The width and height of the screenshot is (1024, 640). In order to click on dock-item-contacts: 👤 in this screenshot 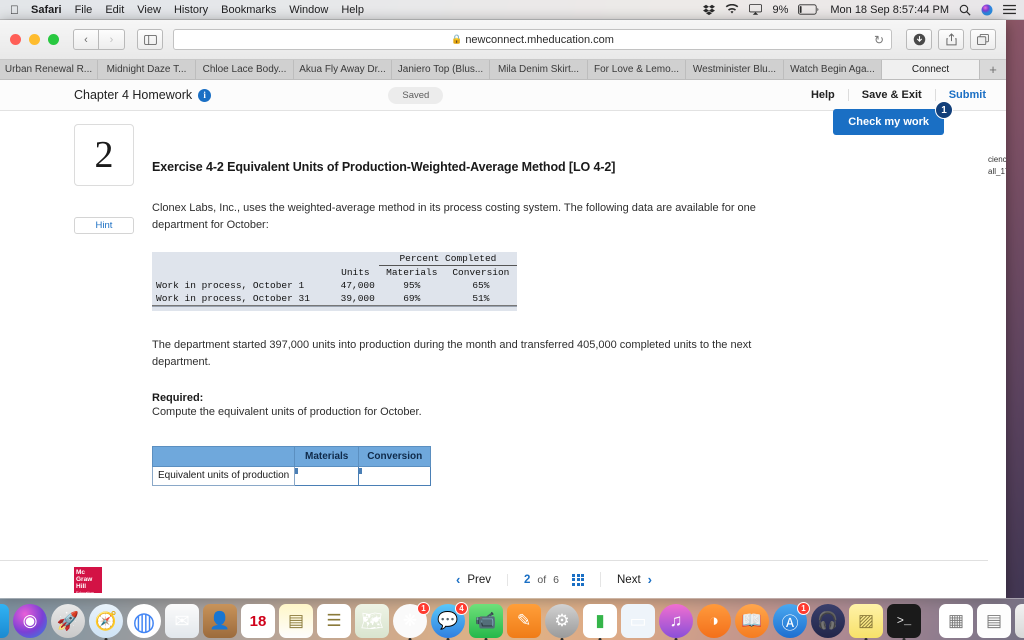, I will do `click(220, 621)`.